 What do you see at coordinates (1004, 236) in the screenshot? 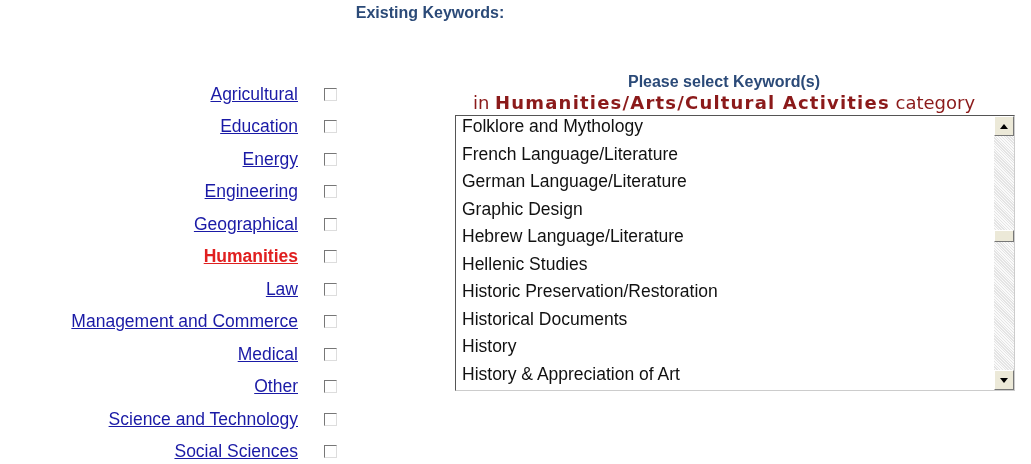
I see `scroll-thumb` at bounding box center [1004, 236].